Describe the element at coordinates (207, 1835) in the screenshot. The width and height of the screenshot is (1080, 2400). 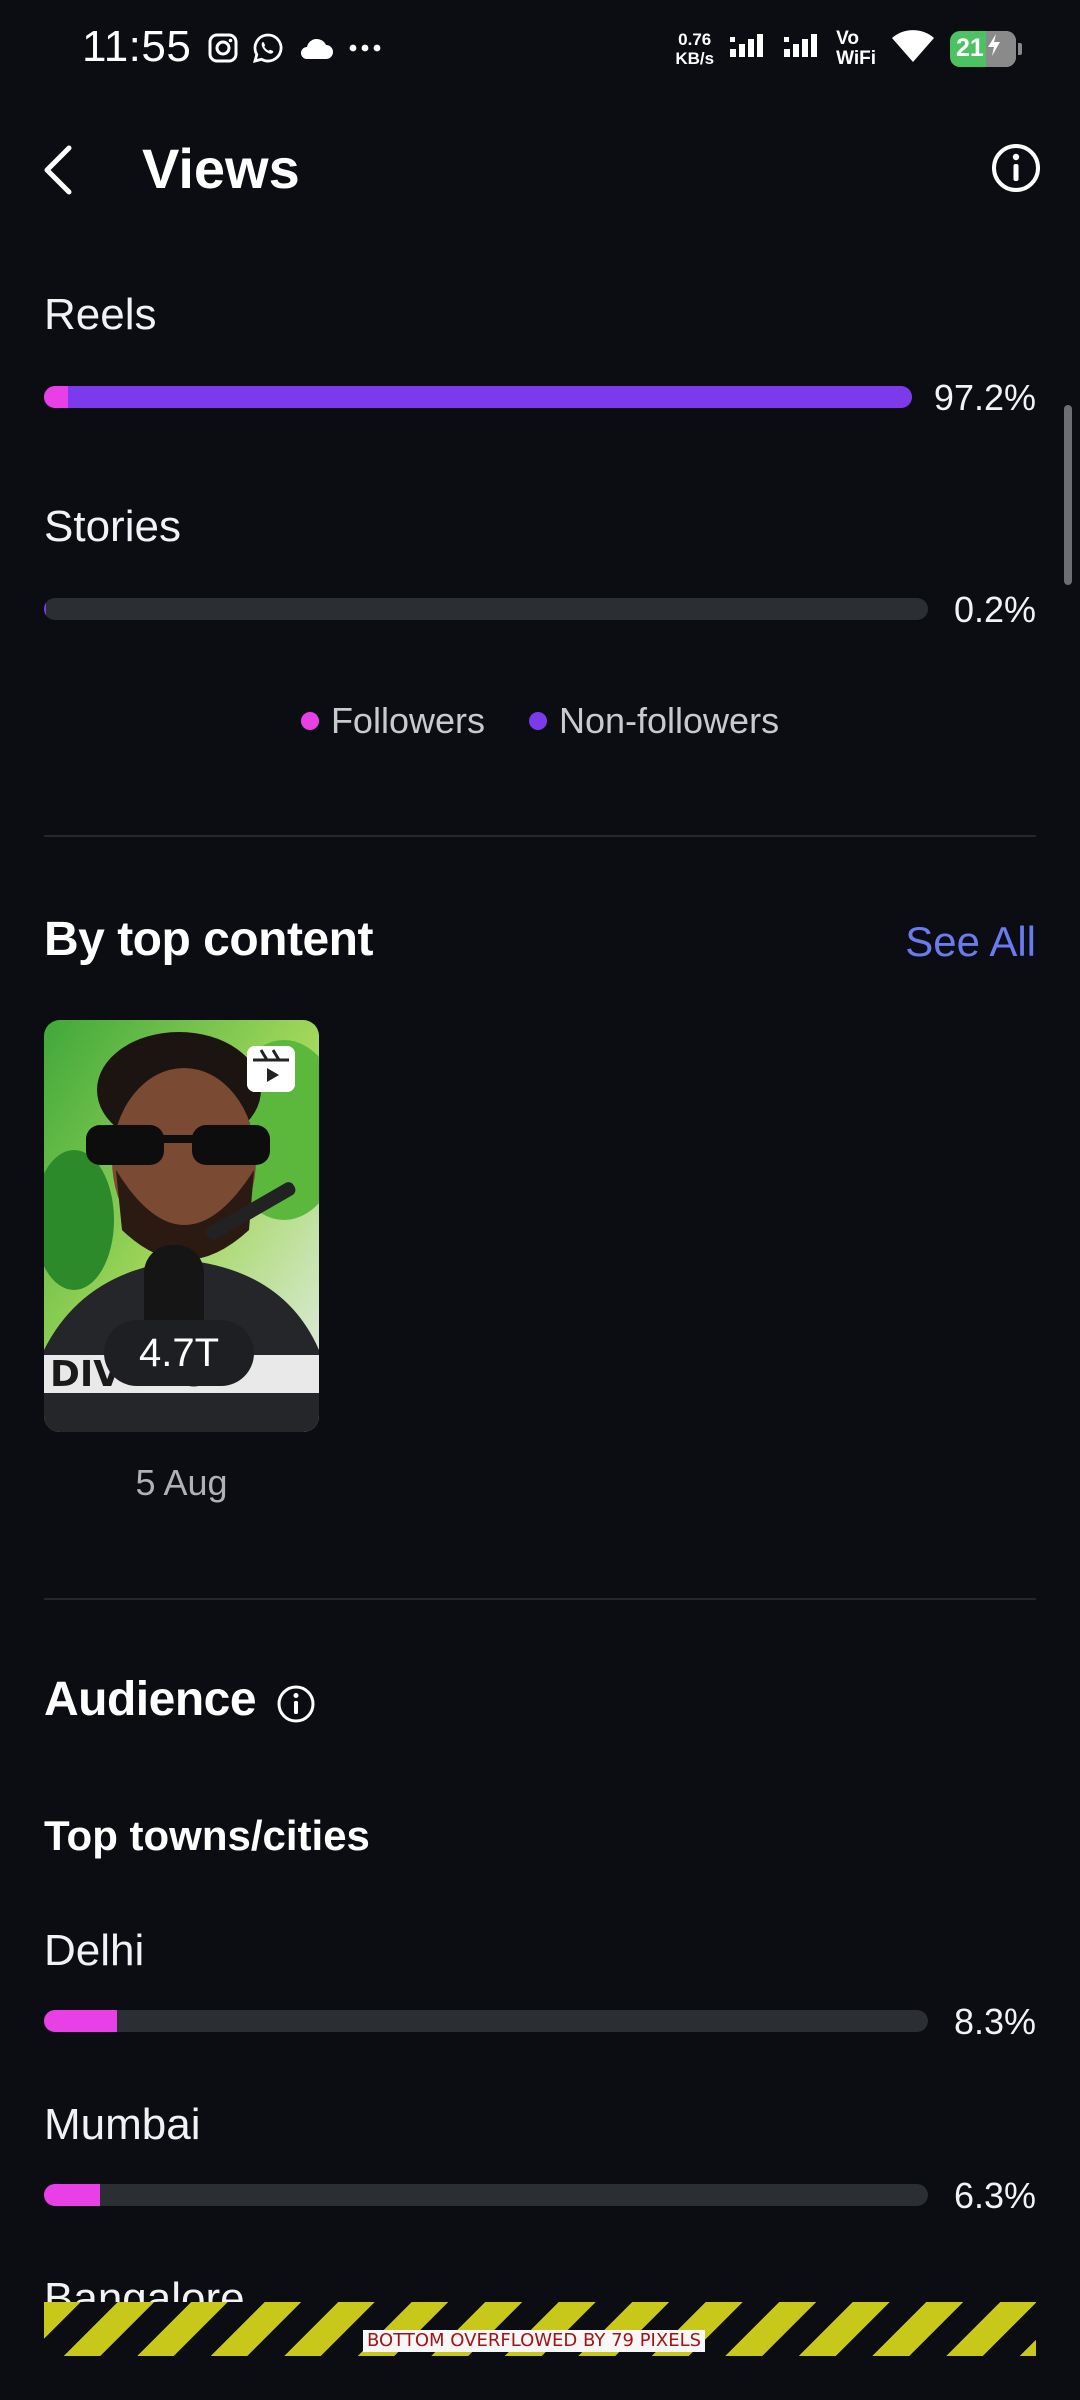
I see `top-cities-subtitle: Top towns/cities` at that location.